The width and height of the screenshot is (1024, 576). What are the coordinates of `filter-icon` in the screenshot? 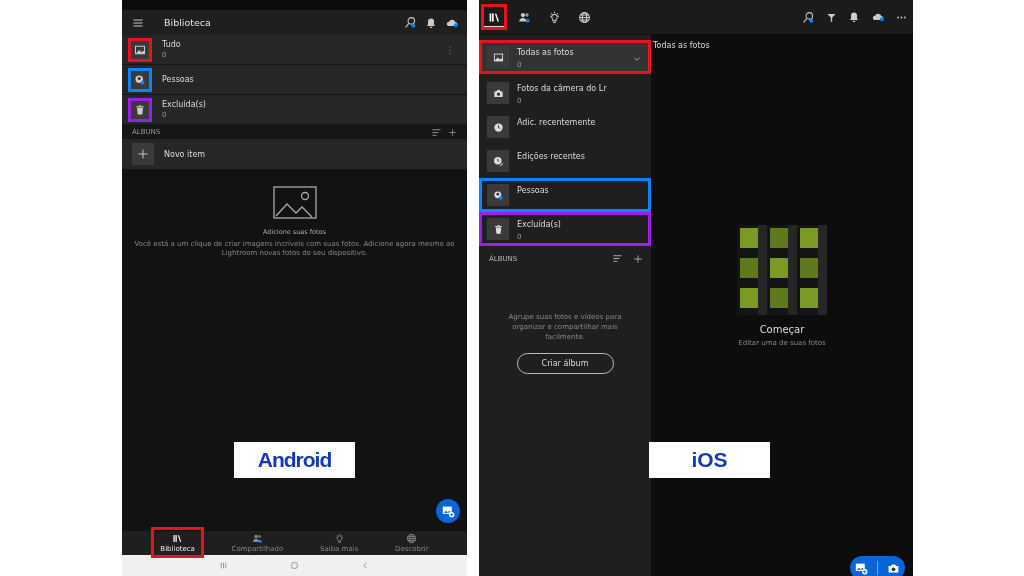 It's located at (831, 17).